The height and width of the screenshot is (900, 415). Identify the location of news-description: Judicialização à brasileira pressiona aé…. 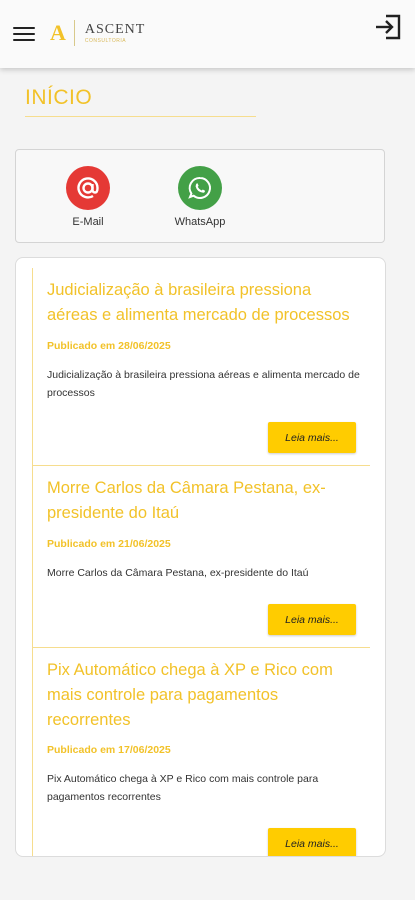
(203, 384).